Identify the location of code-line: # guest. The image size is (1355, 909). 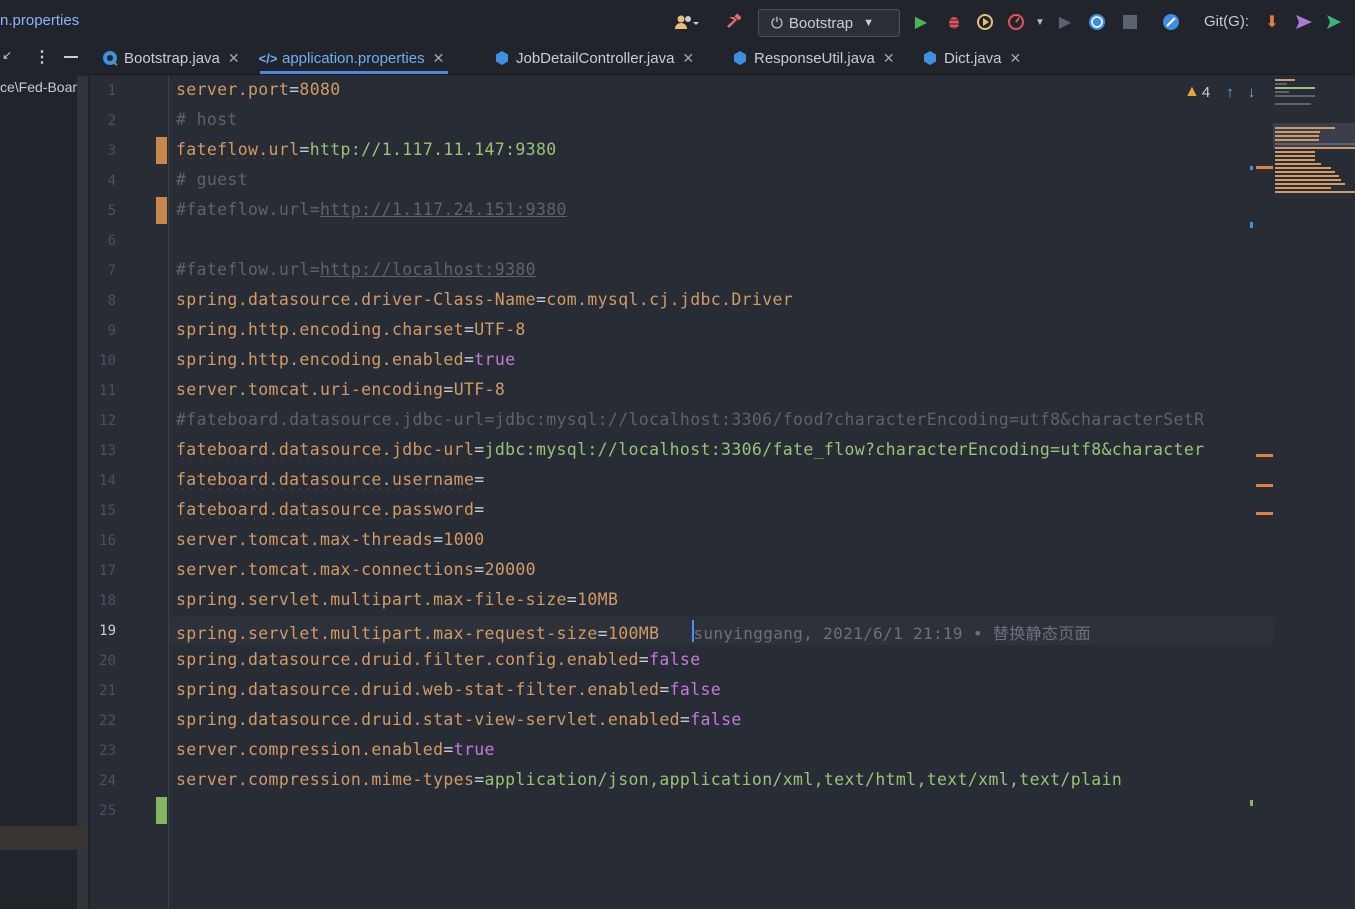
(212, 179).